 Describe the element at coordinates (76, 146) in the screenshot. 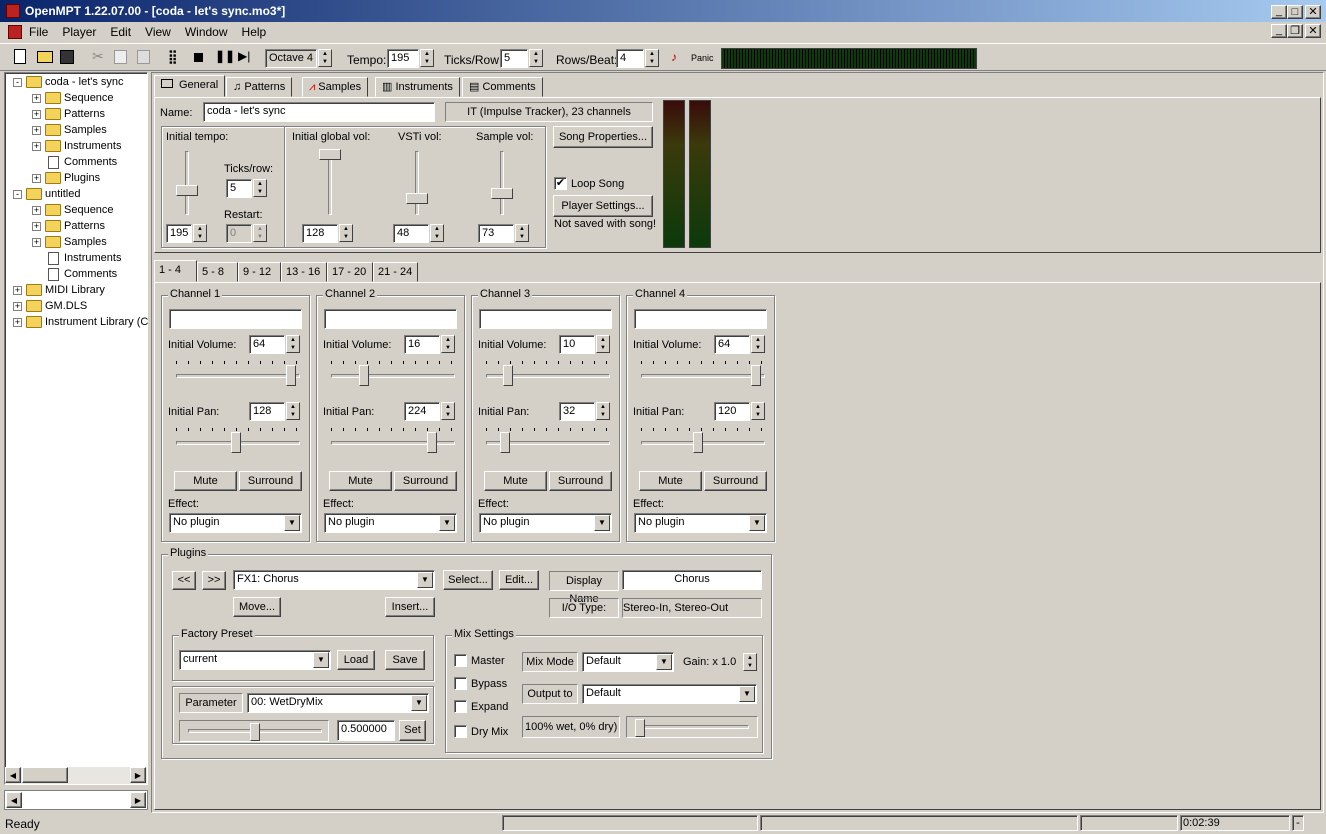

I see `tree-item: + Instruments` at that location.